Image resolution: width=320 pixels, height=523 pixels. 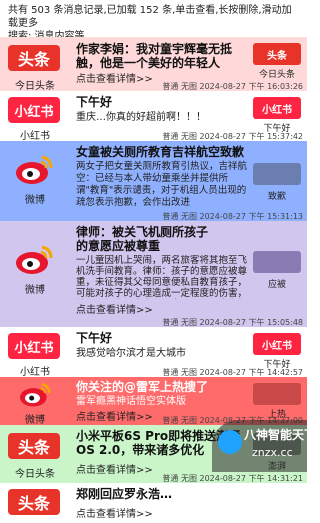 I want to click on message-meta: 普通 无图 2024-08-27 下午 15:37:42, so click(x=232, y=136).